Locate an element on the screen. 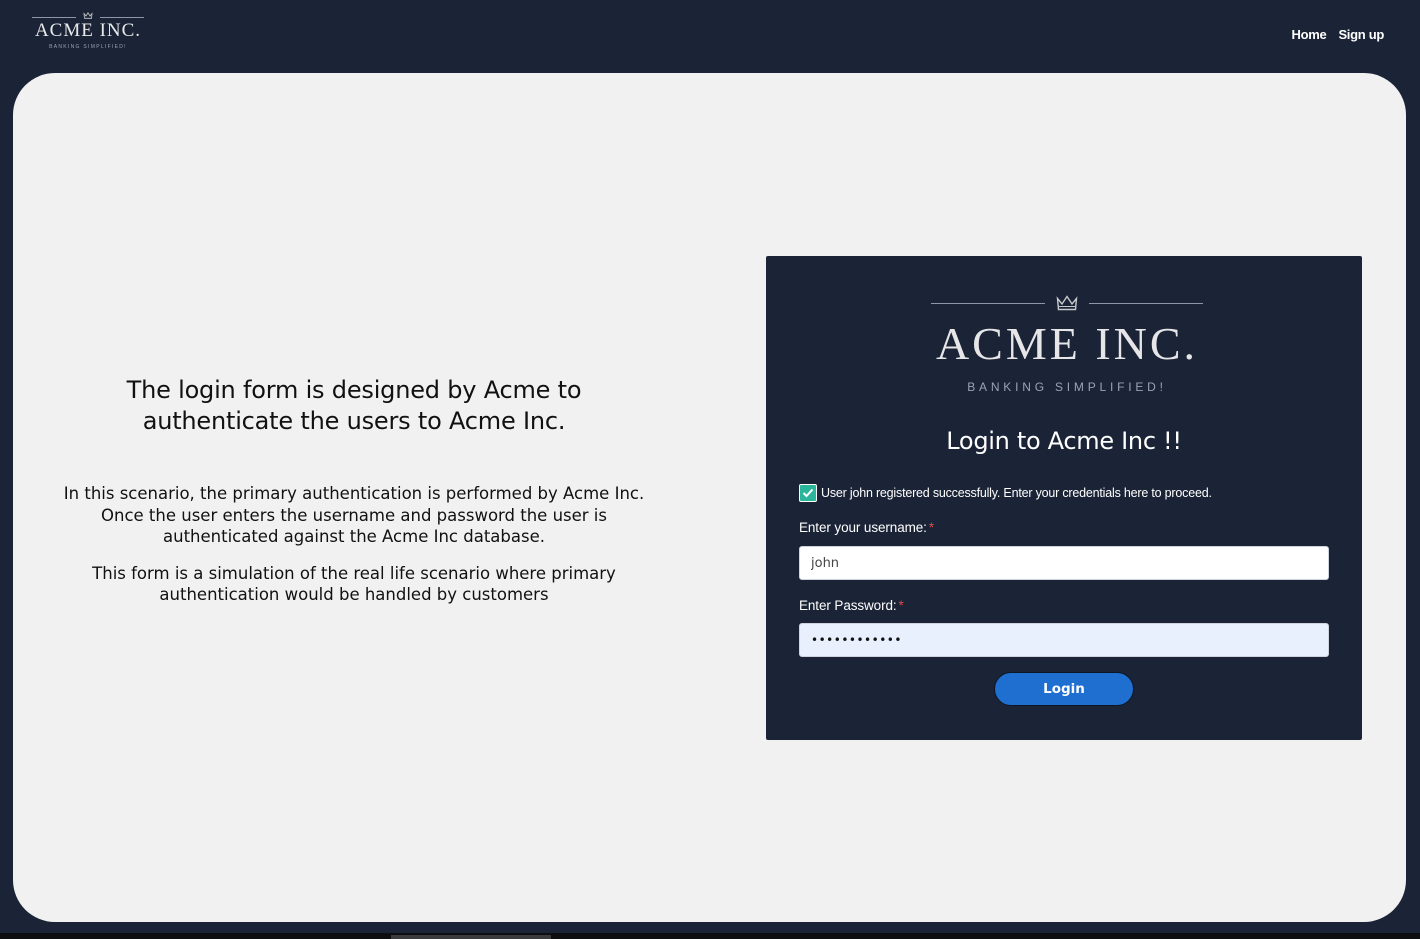  card-crown-line is located at coordinates (1067, 303).